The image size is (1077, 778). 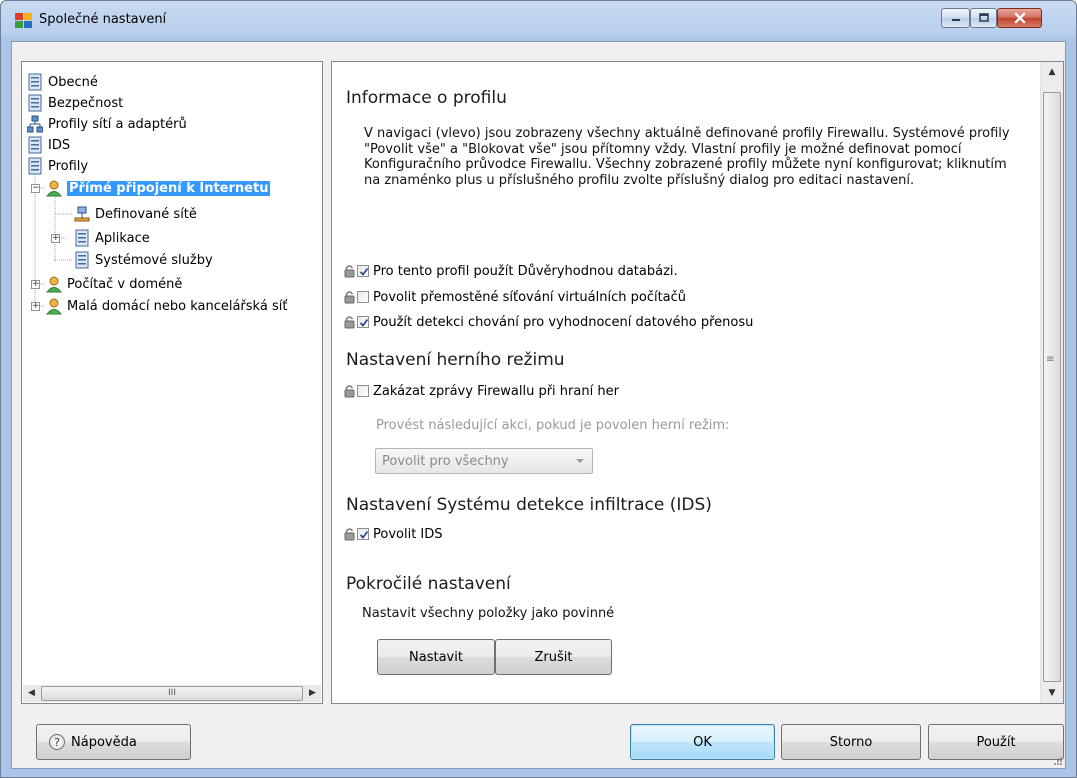 I want to click on tree-horizontal-scrollbar: ◀ III ▶, so click(x=172, y=693).